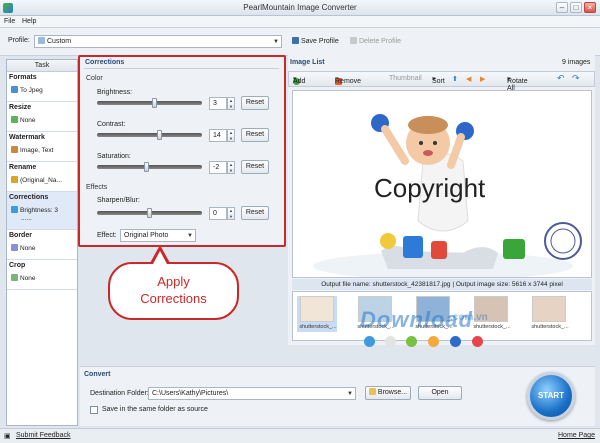  Describe the element at coordinates (158, 41) in the screenshot. I see `profile-select: Custom ▼` at that location.